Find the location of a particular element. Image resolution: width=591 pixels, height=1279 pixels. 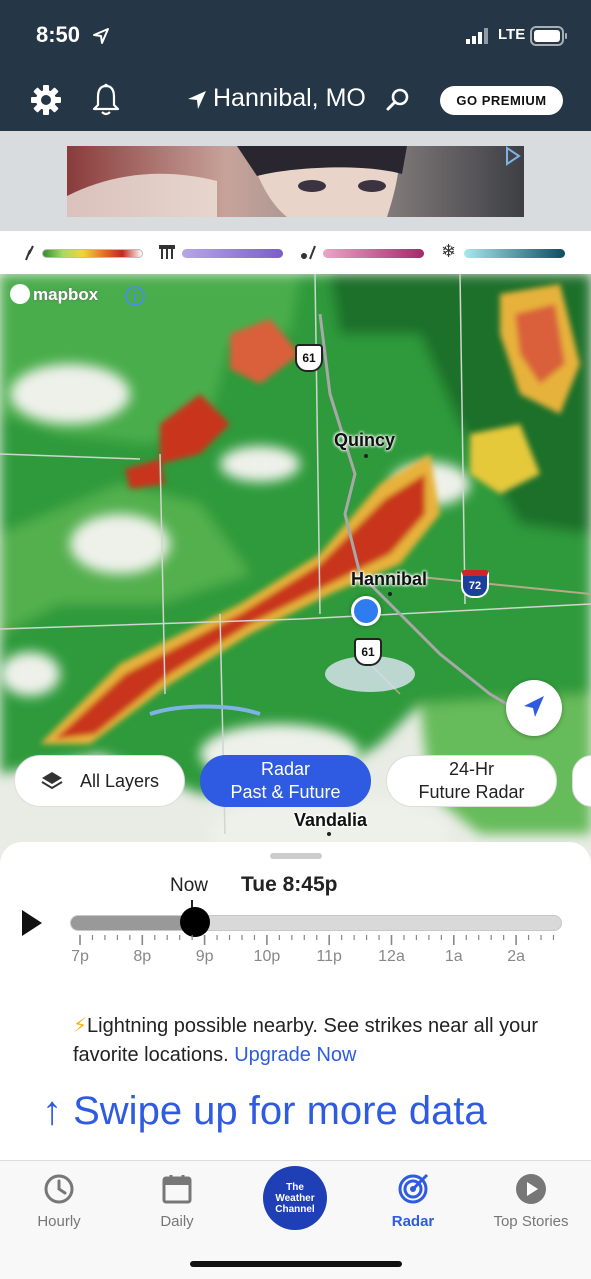

lightning-bolt-icon: ⚡ is located at coordinates (80, 1026).